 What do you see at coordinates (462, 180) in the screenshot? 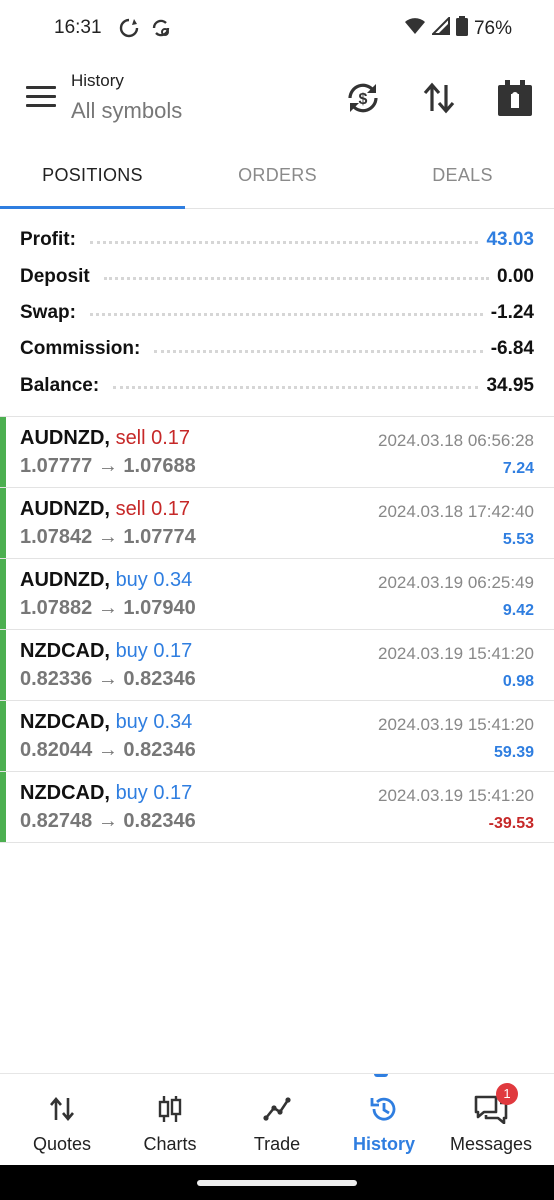
I see `tab-deals: DEALS` at bounding box center [462, 180].